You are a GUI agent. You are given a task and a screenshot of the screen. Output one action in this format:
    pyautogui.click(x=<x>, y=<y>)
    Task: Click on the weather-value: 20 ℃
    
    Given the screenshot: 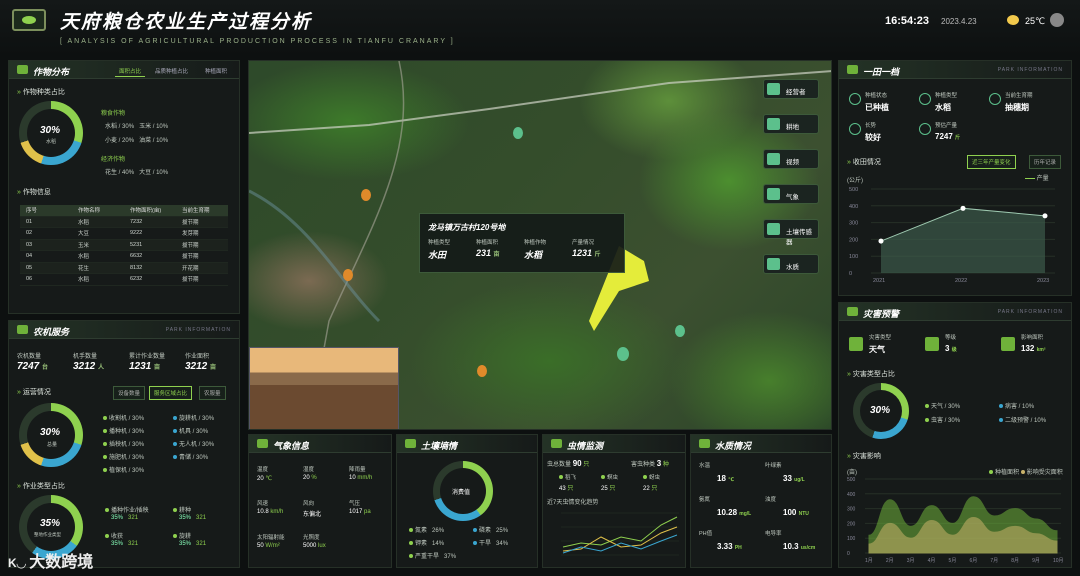 What is the action you would take?
    pyautogui.click(x=265, y=479)
    